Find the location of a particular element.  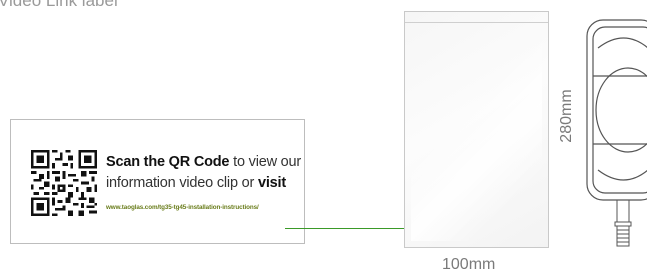

visit-emphasis: visit is located at coordinates (271, 183).